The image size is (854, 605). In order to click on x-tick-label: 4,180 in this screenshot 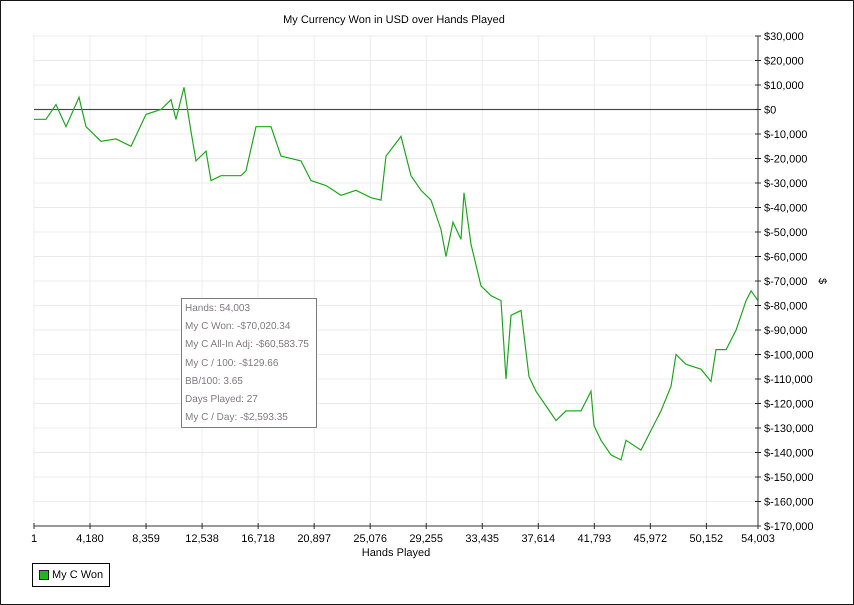, I will do `click(90, 539)`.